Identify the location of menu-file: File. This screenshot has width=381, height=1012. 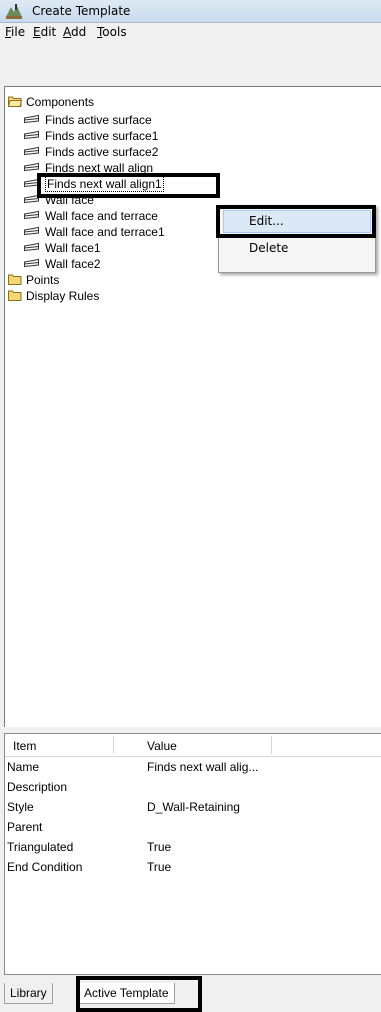
(15, 32).